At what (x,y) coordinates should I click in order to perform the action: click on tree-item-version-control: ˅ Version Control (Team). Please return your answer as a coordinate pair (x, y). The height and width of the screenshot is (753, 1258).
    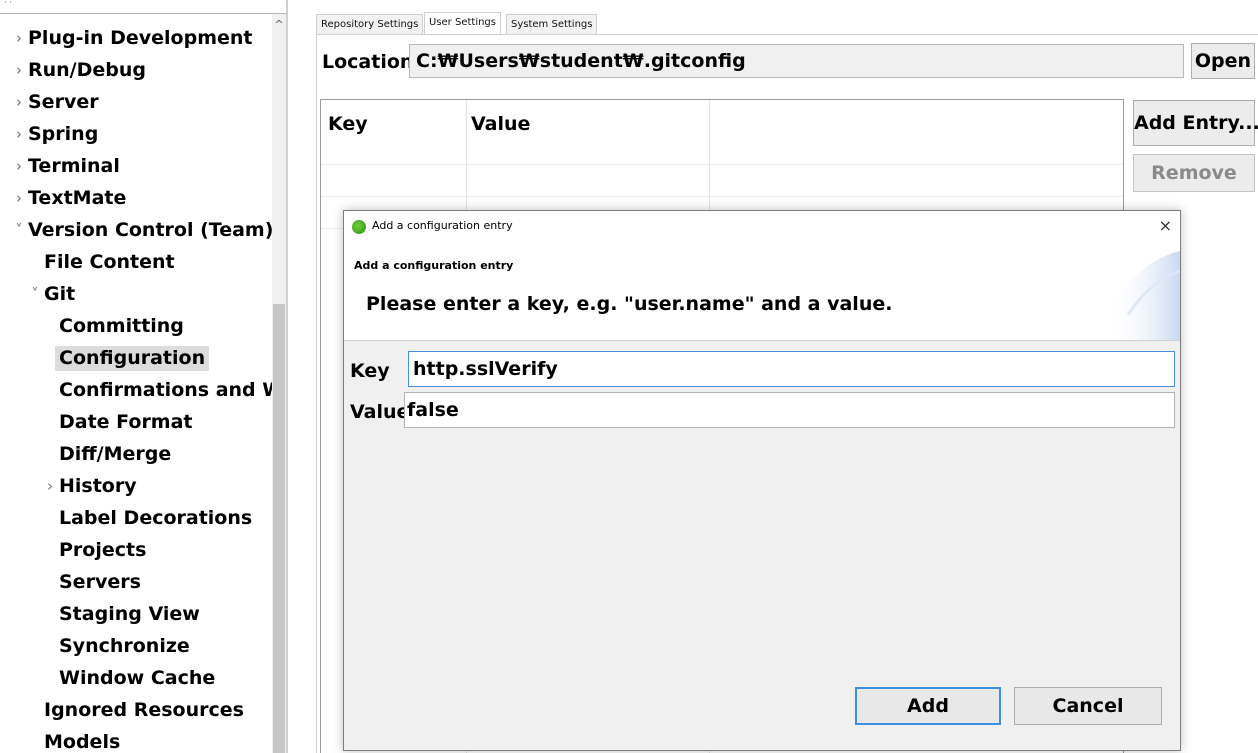
    Looking at the image, I should click on (142, 230).